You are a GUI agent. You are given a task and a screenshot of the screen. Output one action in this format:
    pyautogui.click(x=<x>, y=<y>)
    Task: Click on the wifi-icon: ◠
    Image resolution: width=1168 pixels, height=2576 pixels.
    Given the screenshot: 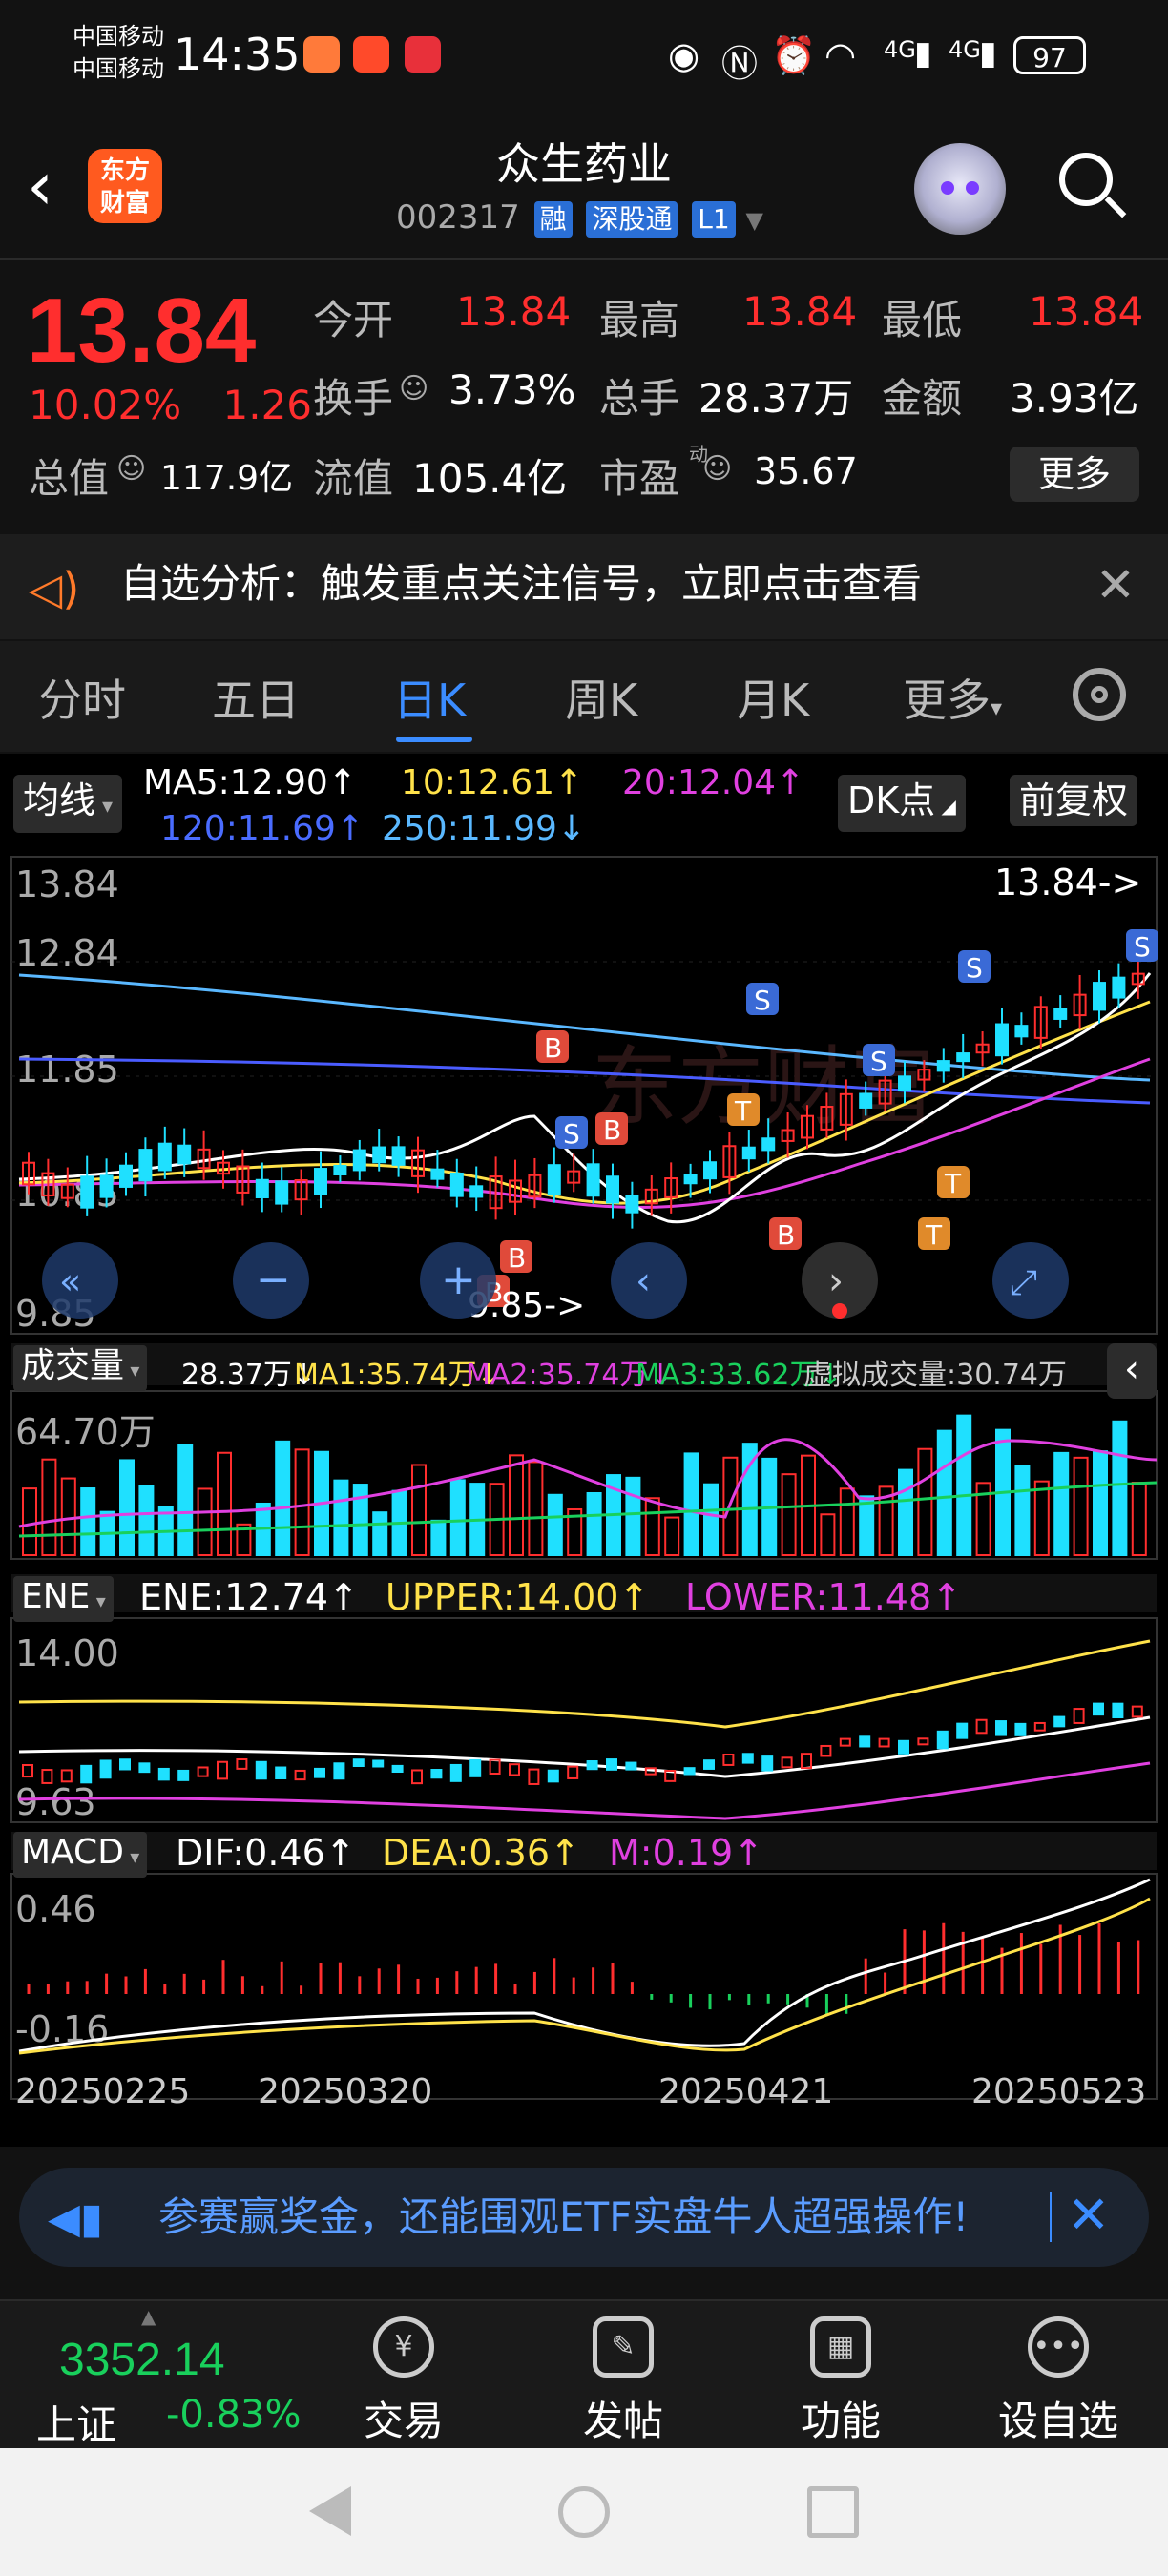 What is the action you would take?
    pyautogui.click(x=840, y=55)
    